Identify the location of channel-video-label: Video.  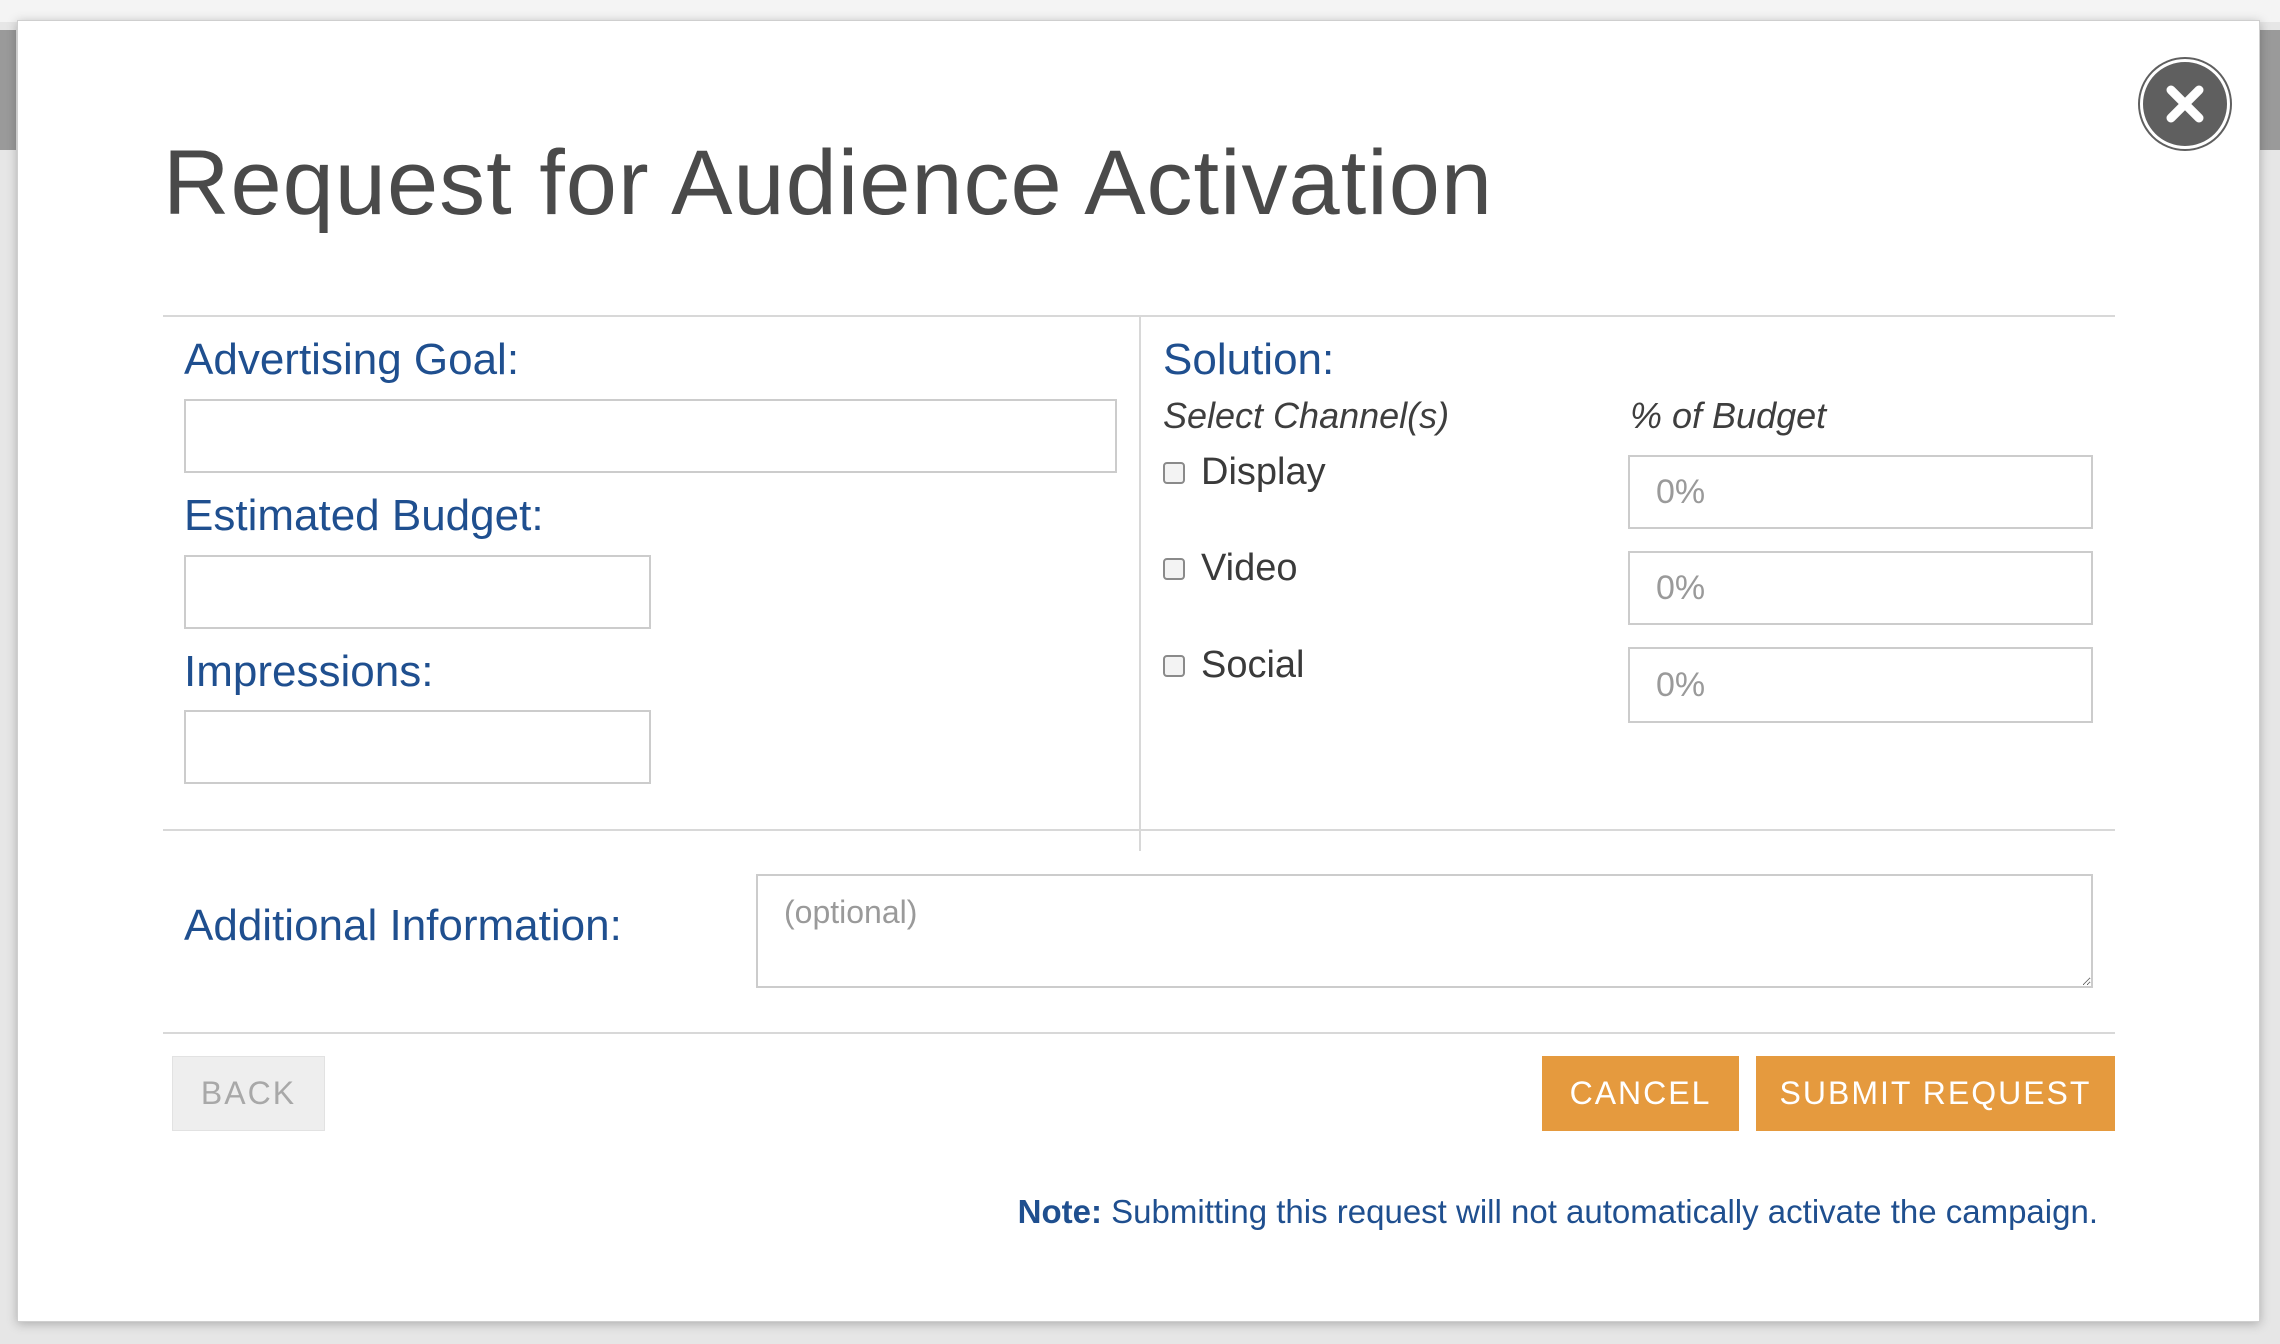
(1249, 568).